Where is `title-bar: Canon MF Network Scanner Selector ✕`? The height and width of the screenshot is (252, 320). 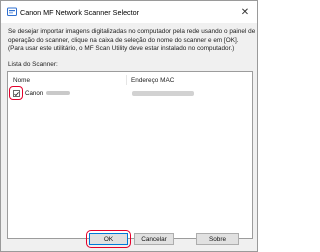 title-bar: Canon MF Network Scanner Selector ✕ is located at coordinates (129, 12).